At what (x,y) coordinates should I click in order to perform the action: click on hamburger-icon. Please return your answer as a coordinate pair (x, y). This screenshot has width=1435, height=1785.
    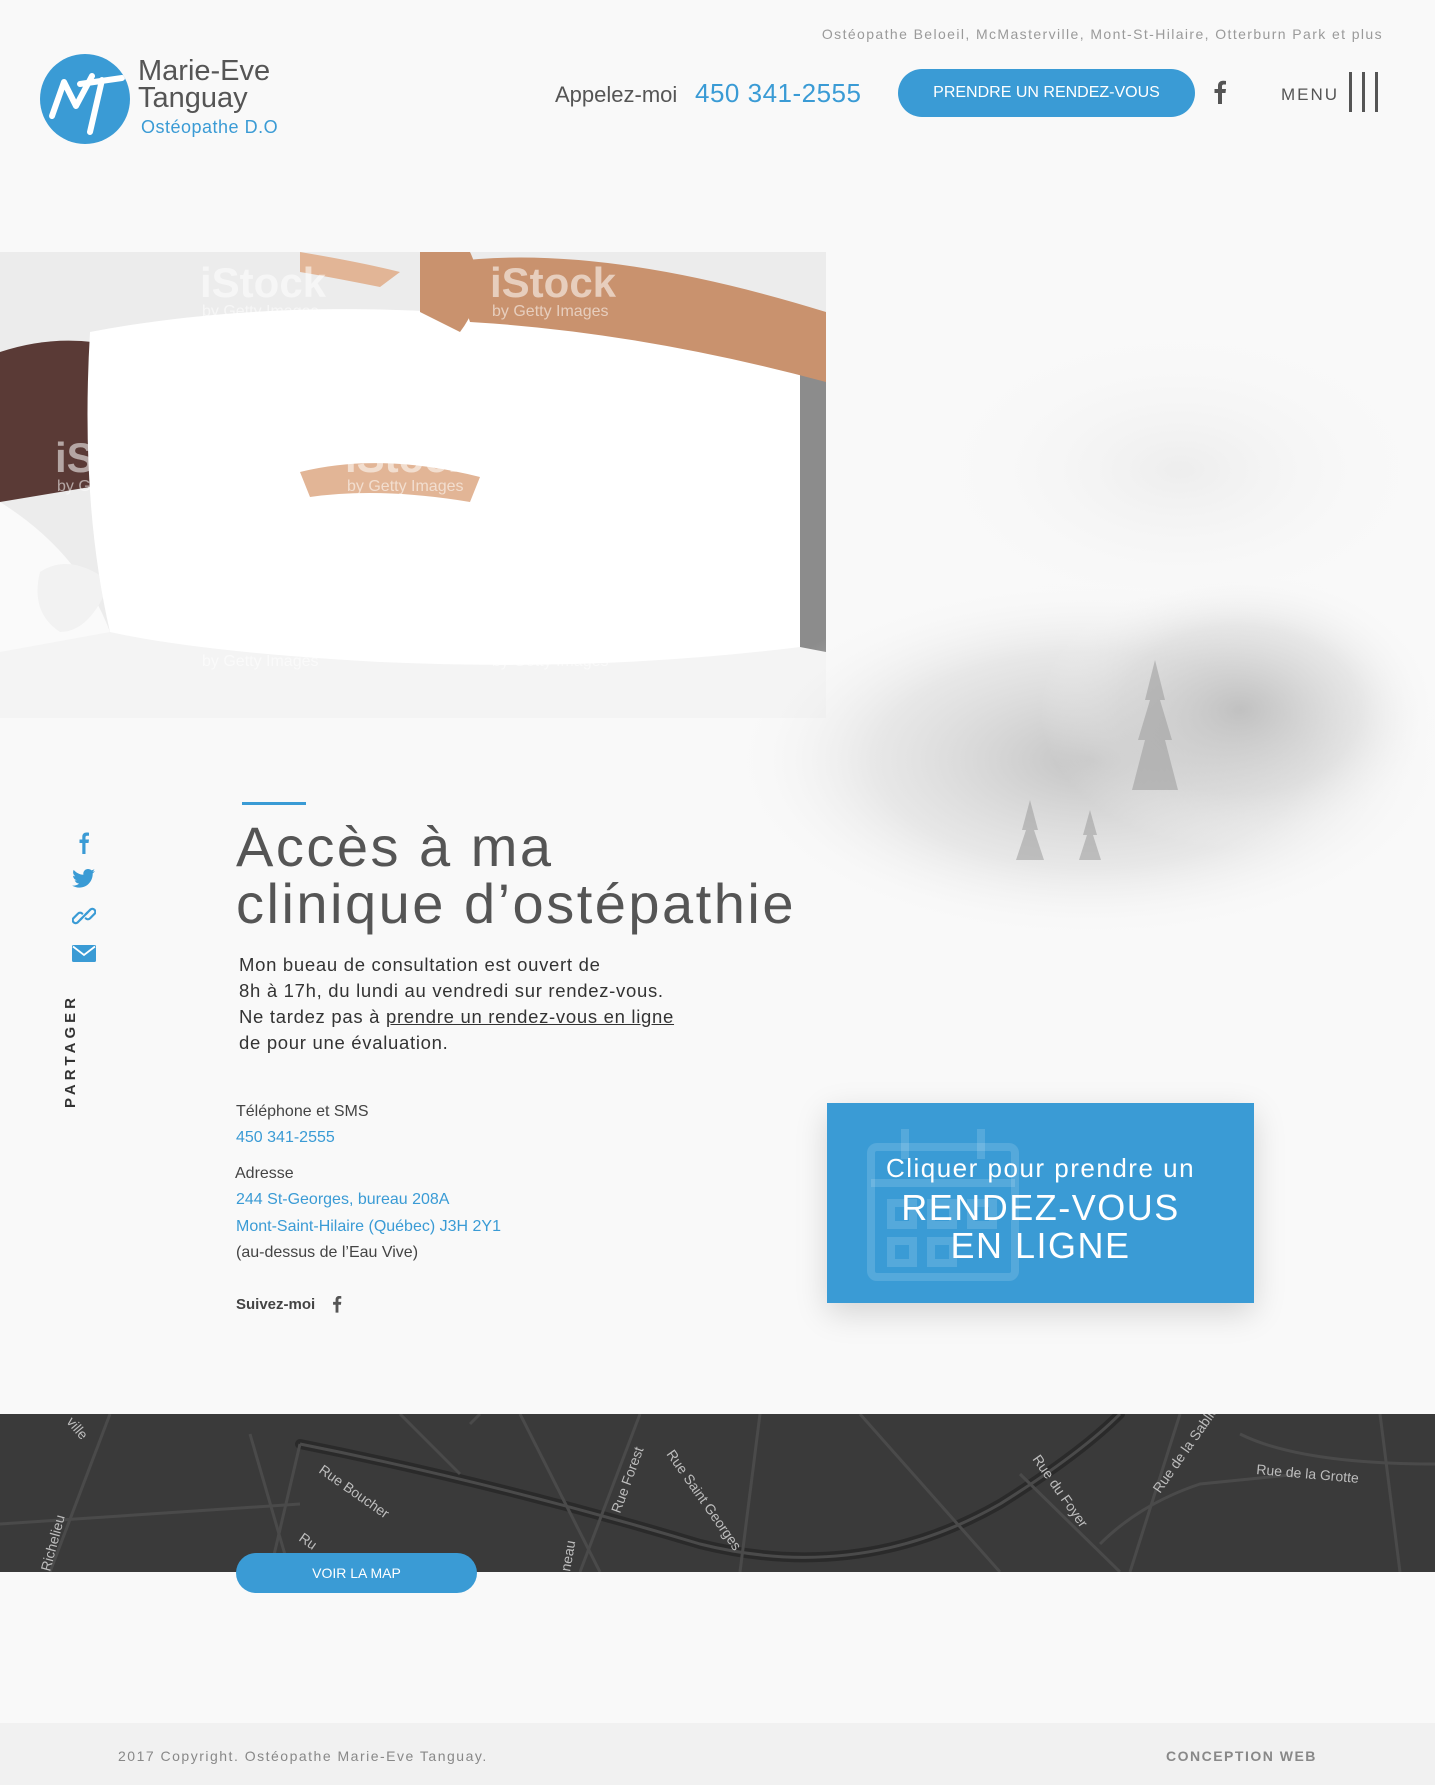
    Looking at the image, I should click on (1364, 92).